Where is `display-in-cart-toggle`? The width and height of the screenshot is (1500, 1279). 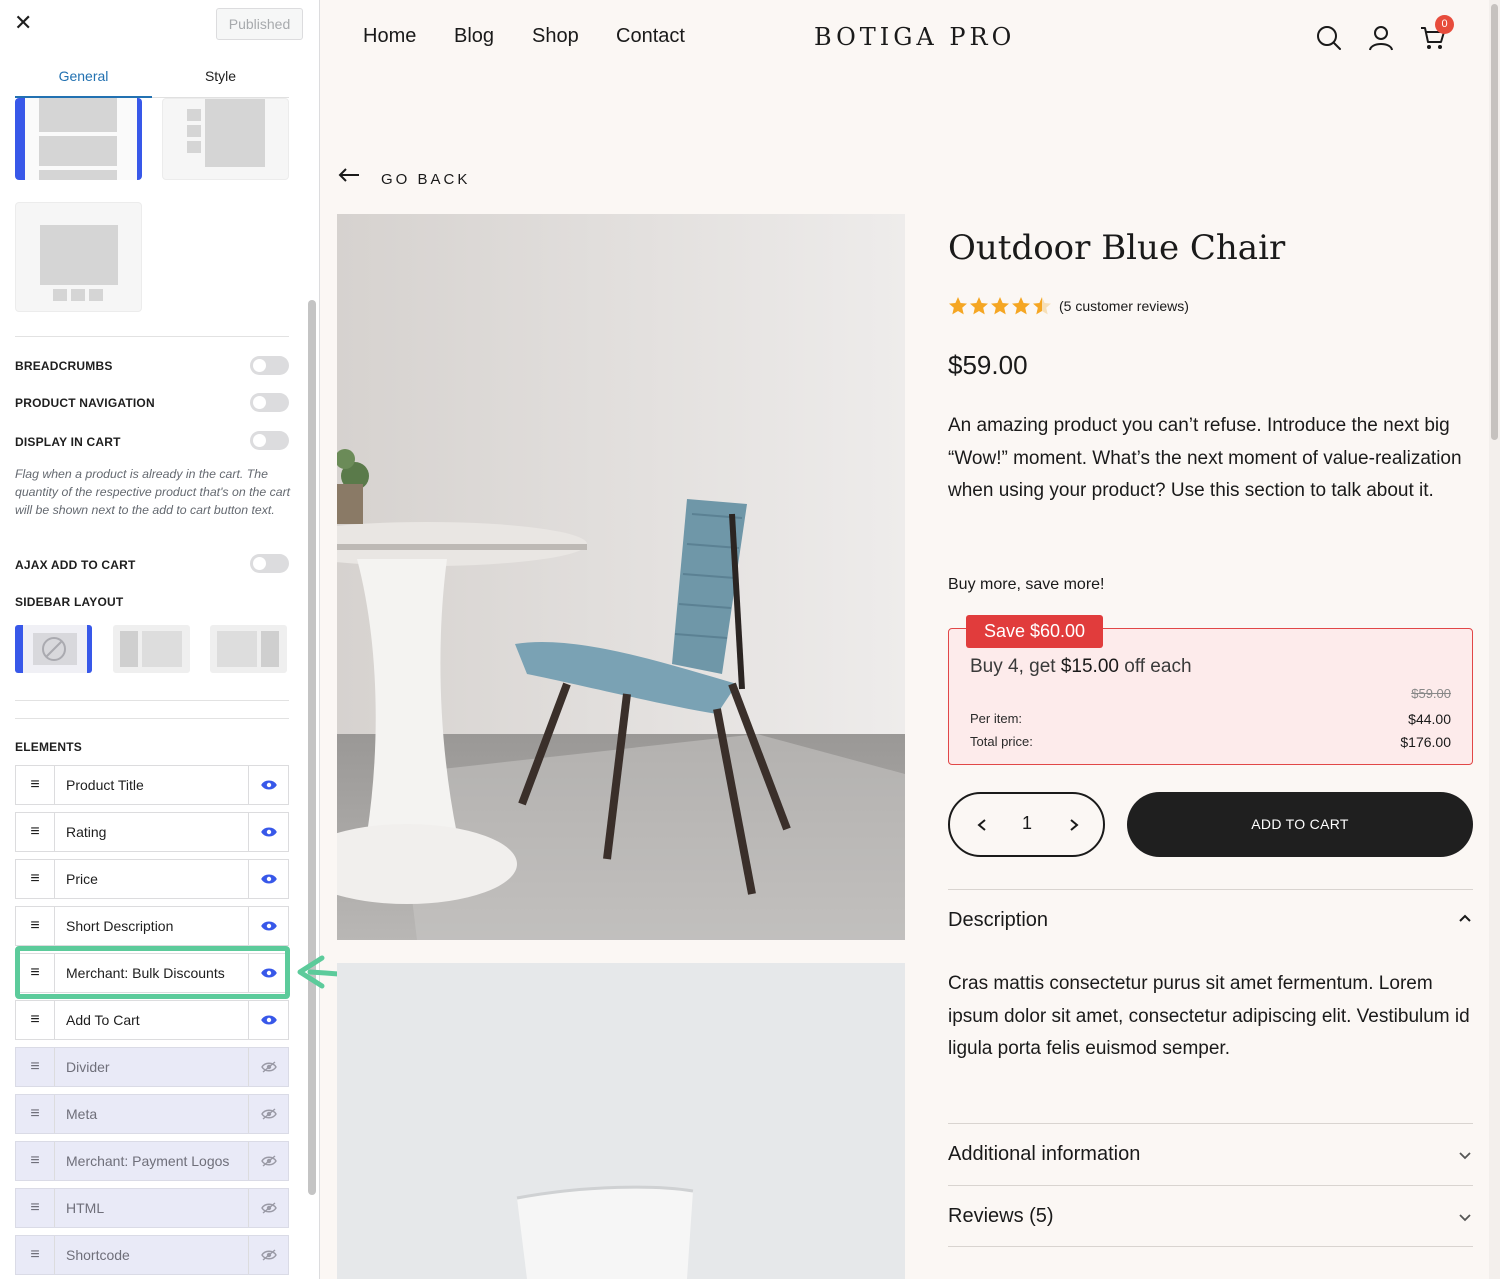
display-in-cart-toggle is located at coordinates (269, 440).